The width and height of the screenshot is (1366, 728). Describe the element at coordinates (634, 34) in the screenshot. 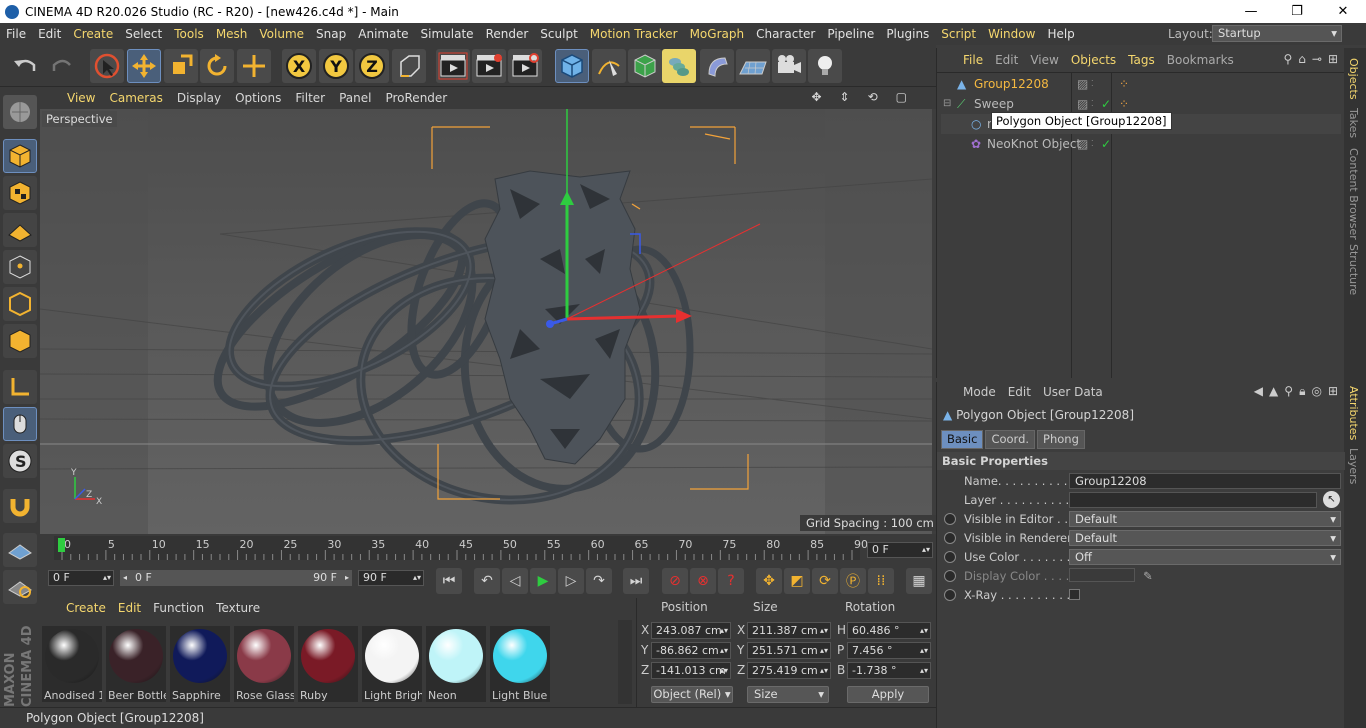

I see `menu-motion-tracker: Motion Tracker` at that location.